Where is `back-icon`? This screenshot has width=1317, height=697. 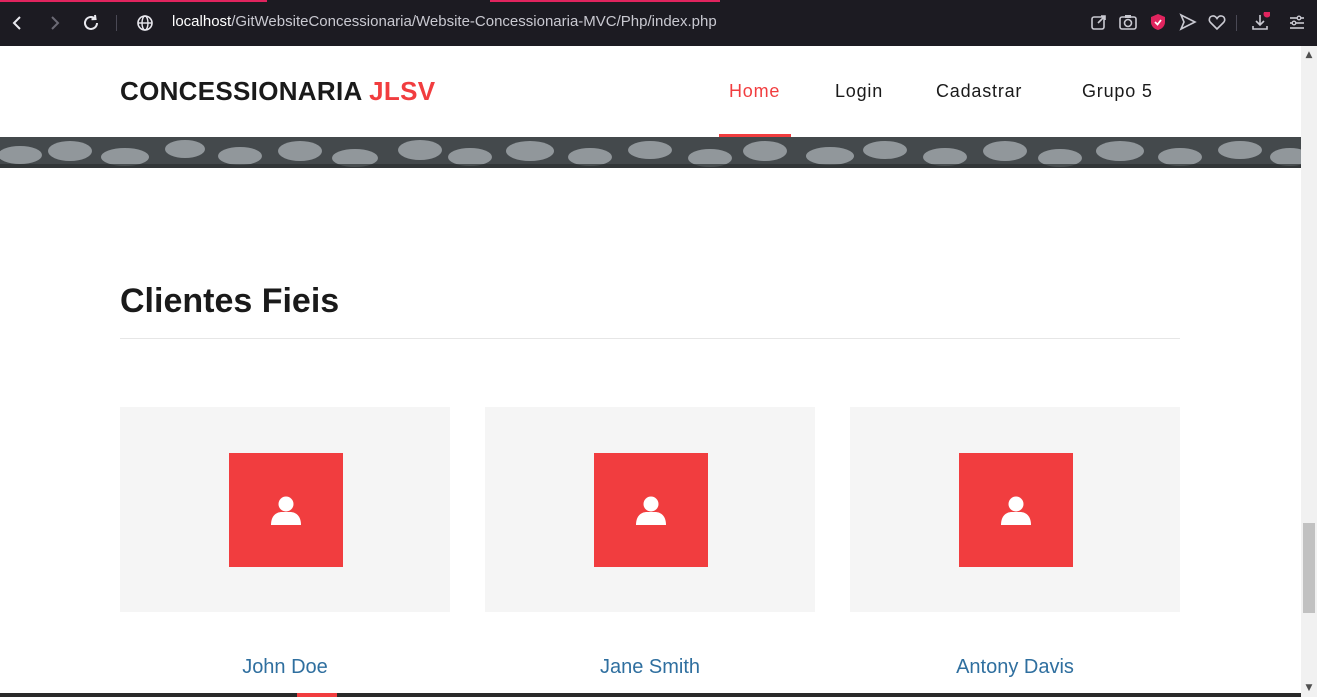
back-icon is located at coordinates (18, 23).